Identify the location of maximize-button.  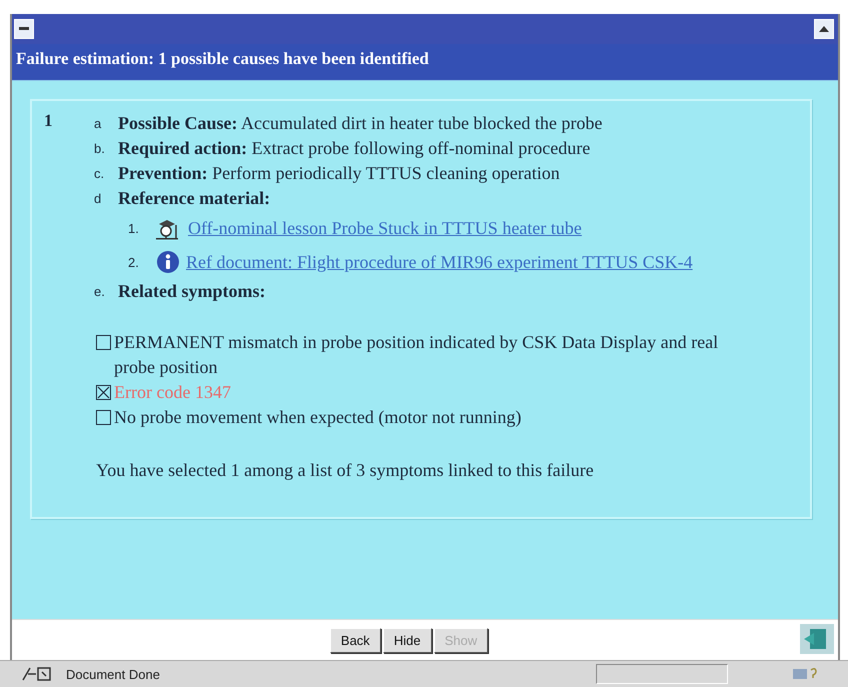
(824, 29).